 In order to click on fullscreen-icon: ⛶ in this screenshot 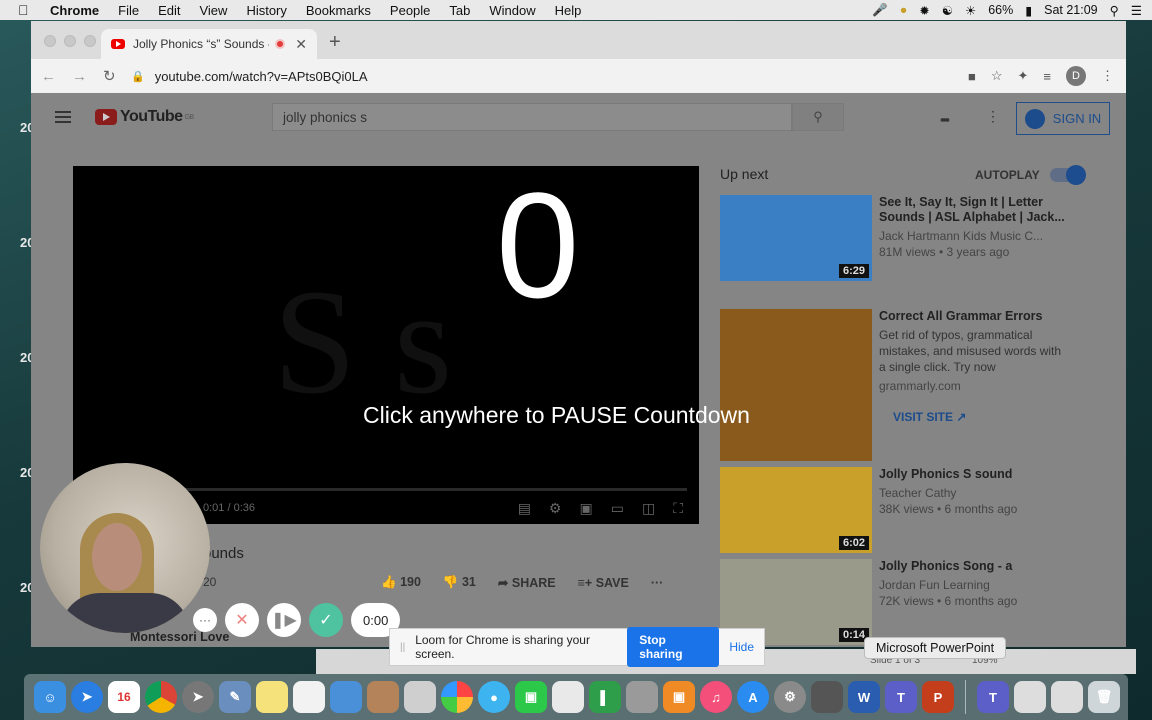, I will do `click(678, 508)`.